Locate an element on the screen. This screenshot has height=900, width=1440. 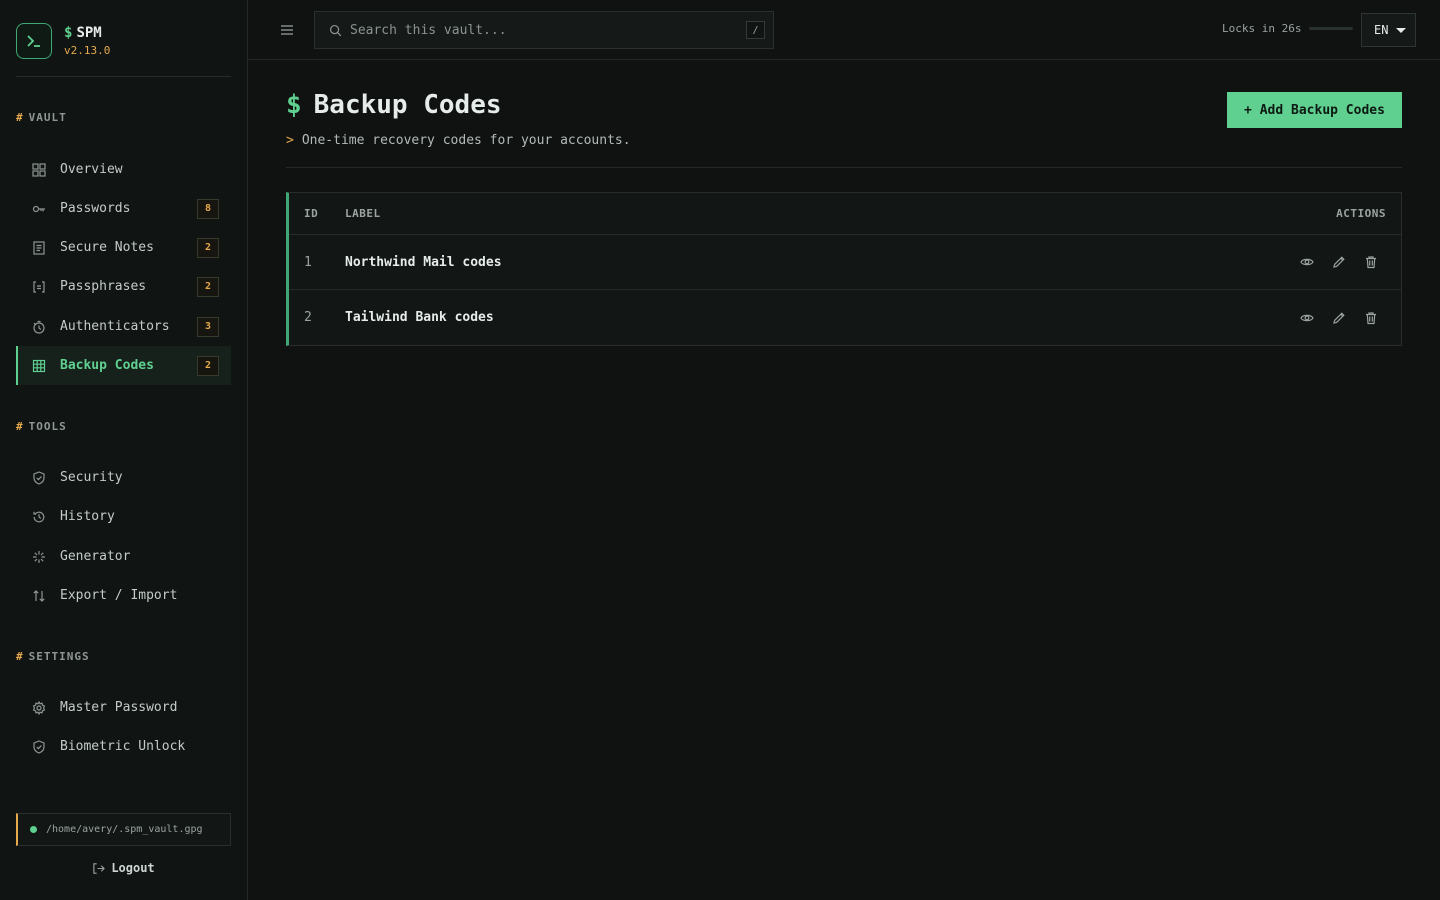
sidebar-item-label: Passwords is located at coordinates (95, 208).